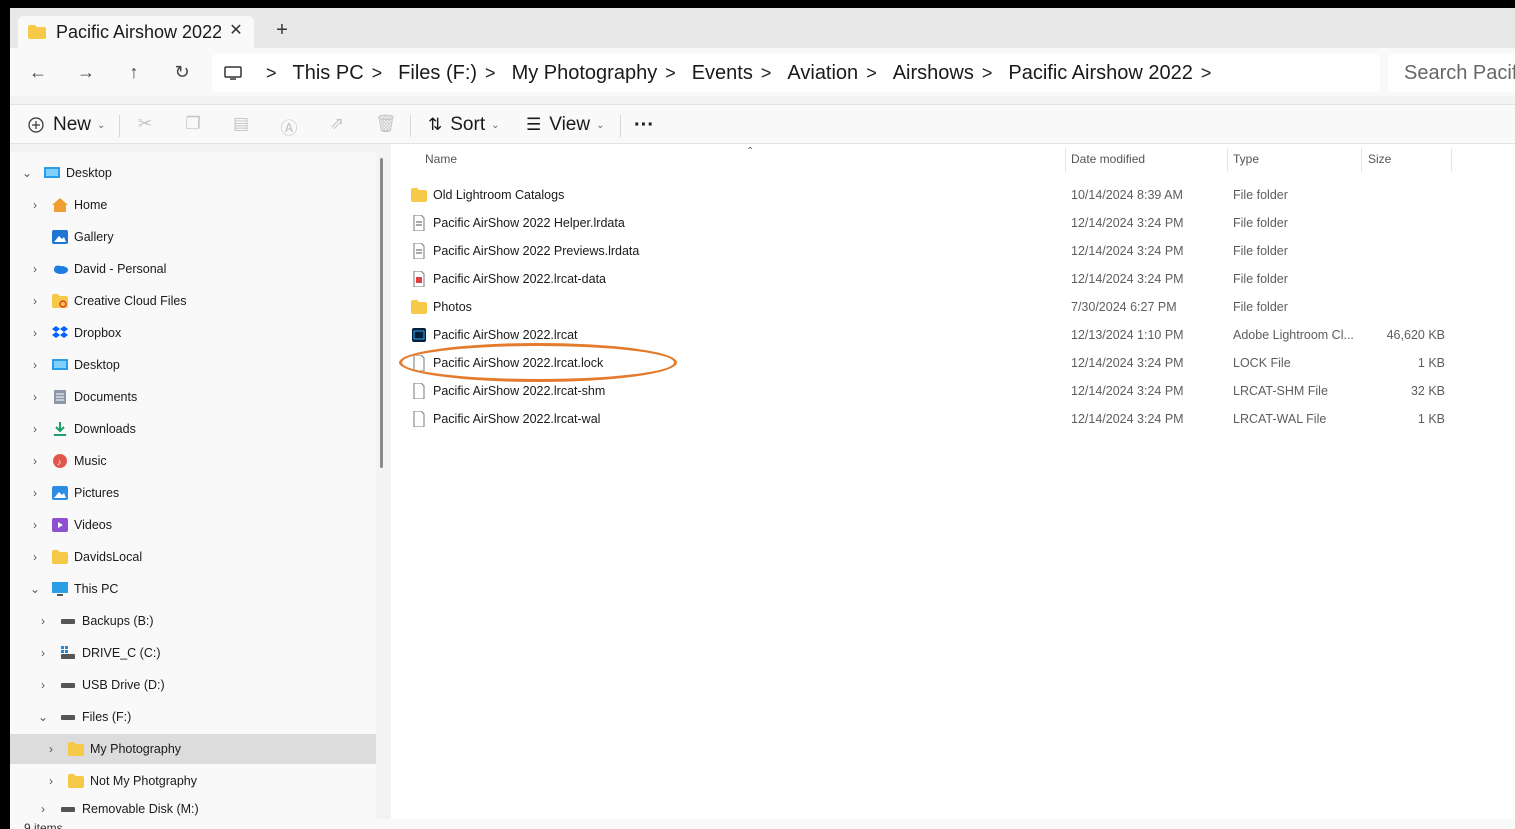 The height and width of the screenshot is (829, 1515). Describe the element at coordinates (193, 124) in the screenshot. I see `copy-icon: ❐` at that location.